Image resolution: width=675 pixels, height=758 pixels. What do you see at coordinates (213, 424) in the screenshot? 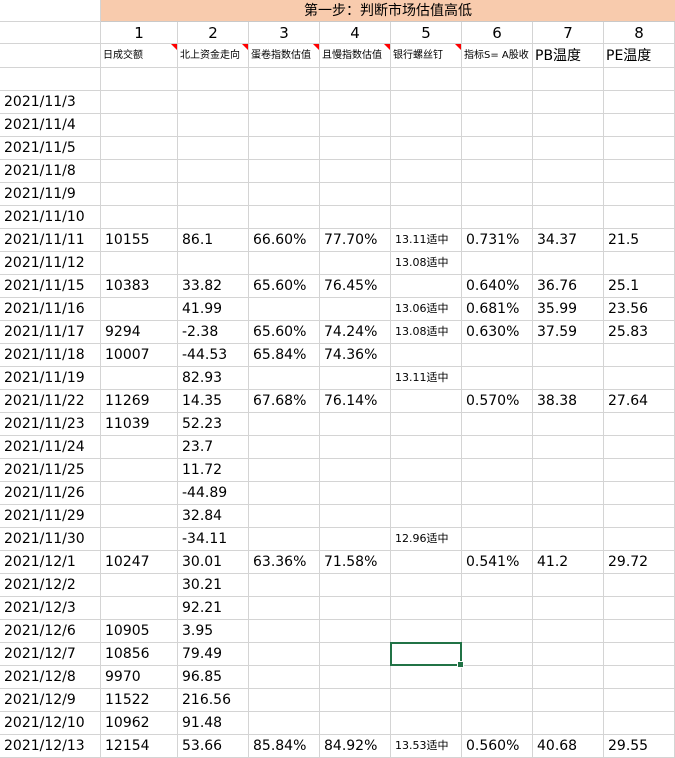
I see `data-cell: 52.23` at bounding box center [213, 424].